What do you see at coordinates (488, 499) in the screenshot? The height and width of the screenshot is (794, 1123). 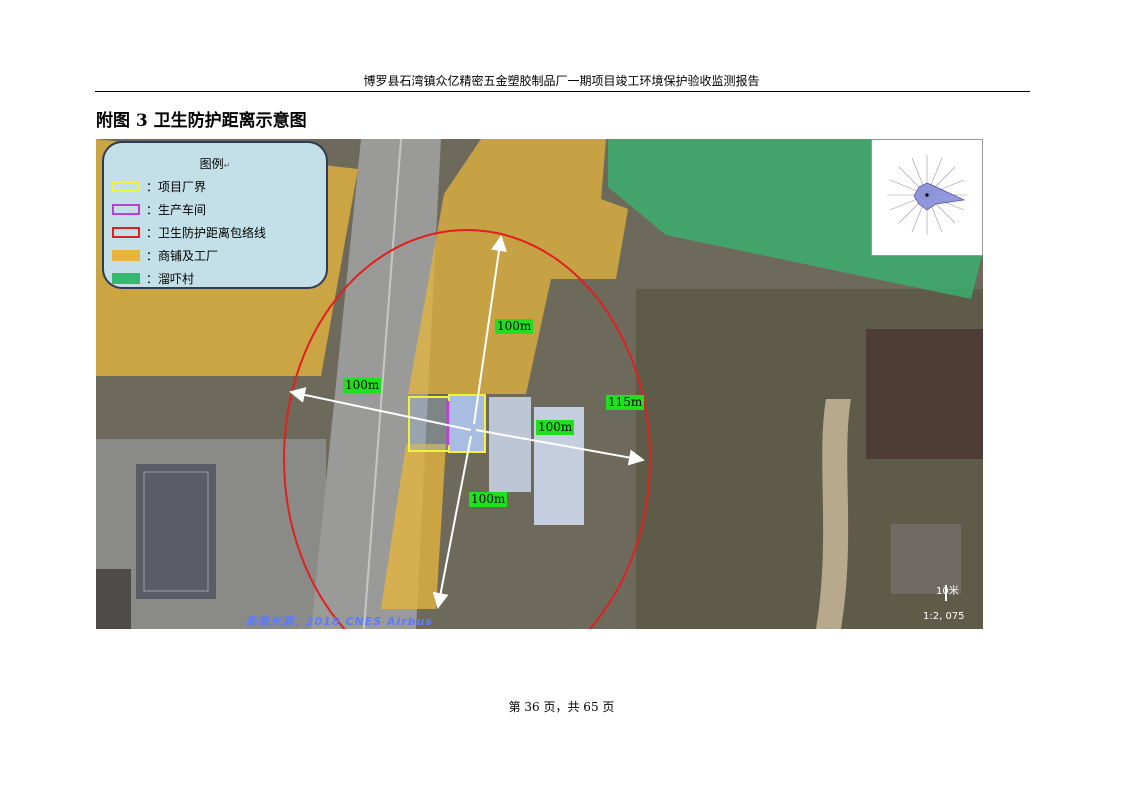 I see `label-distance-south: 100m` at bounding box center [488, 499].